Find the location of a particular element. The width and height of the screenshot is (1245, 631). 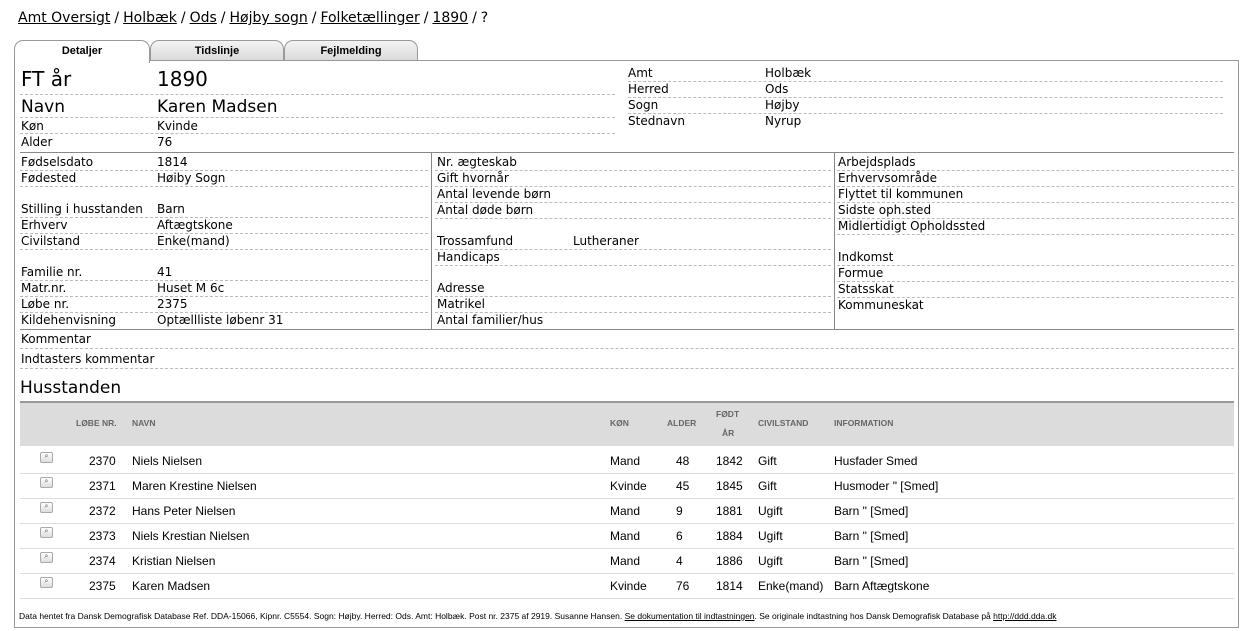

gender-label: Køn is located at coordinates (32, 126).